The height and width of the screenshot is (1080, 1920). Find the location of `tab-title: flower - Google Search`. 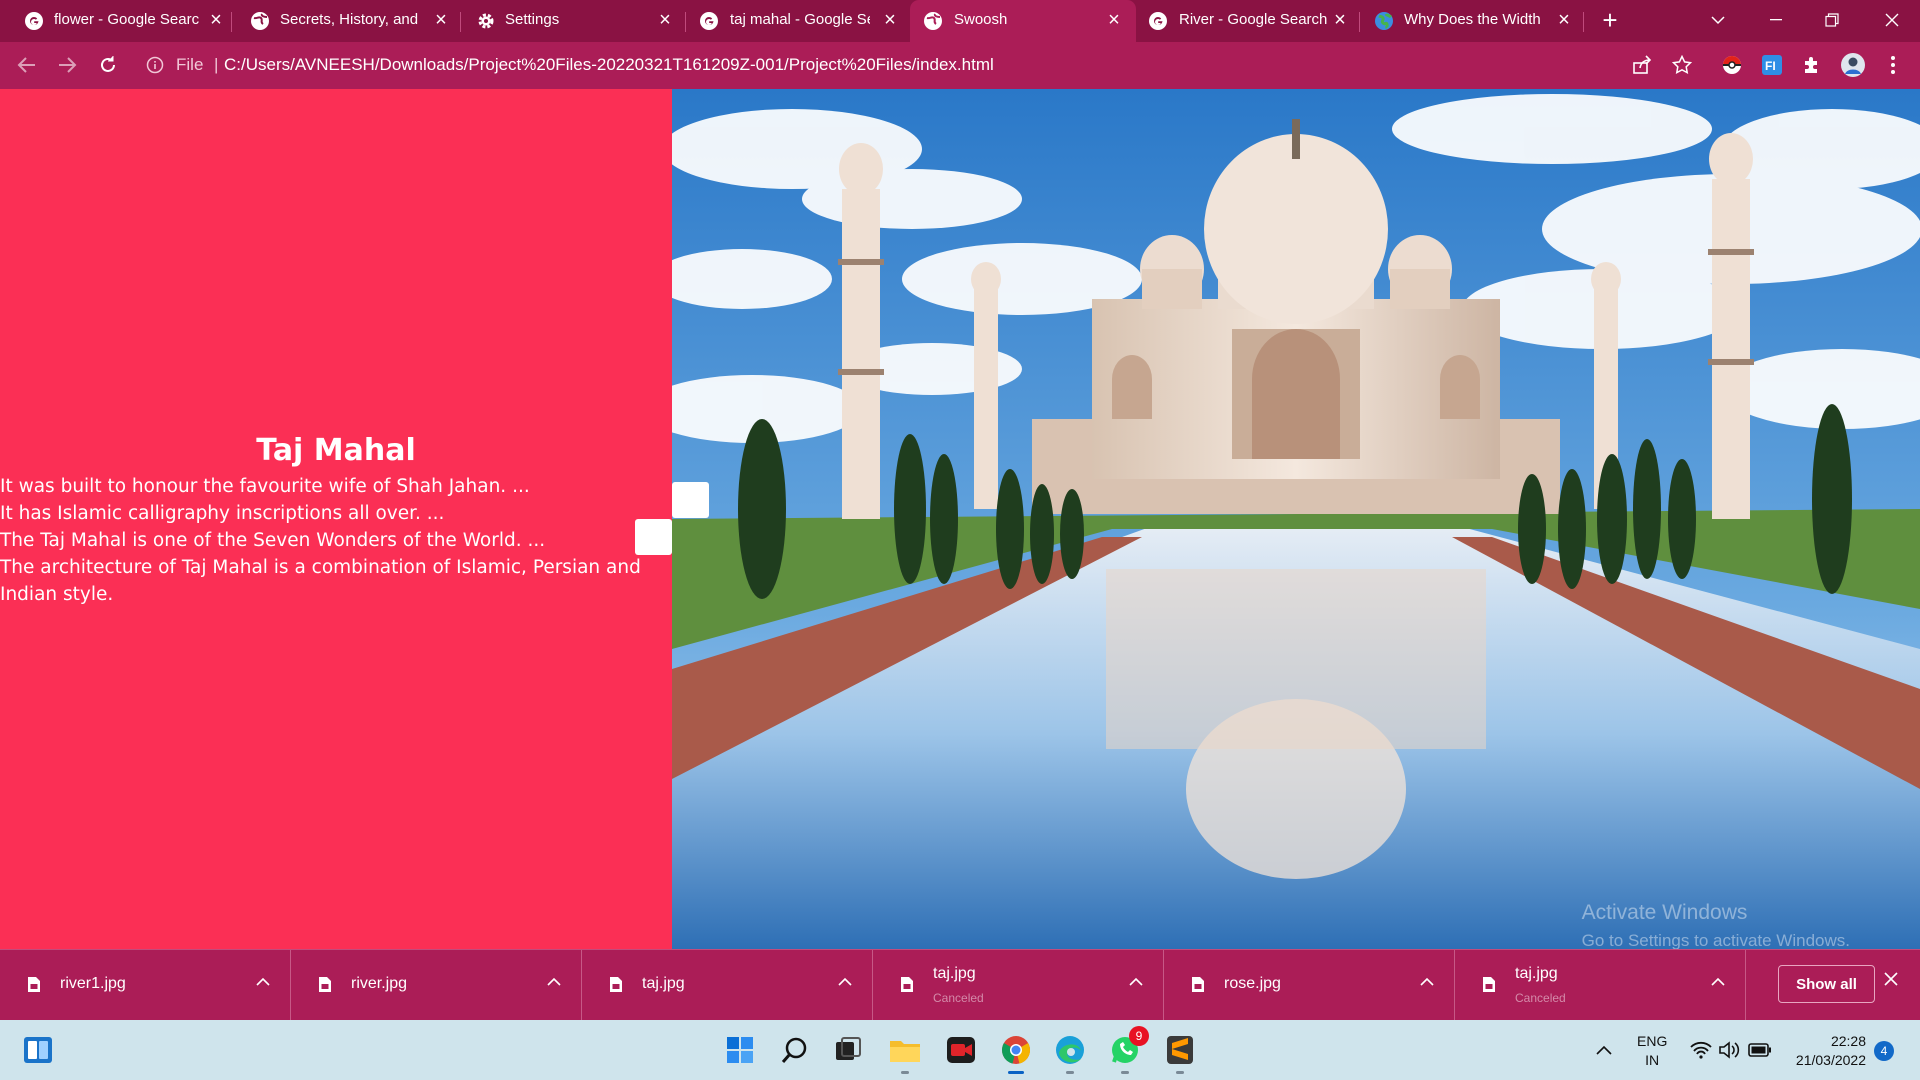

tab-title: flower - Google Search is located at coordinates (127, 19).